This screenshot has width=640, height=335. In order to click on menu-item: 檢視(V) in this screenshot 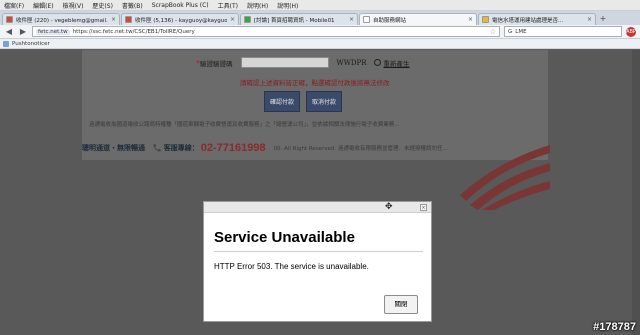, I will do `click(73, 5)`.